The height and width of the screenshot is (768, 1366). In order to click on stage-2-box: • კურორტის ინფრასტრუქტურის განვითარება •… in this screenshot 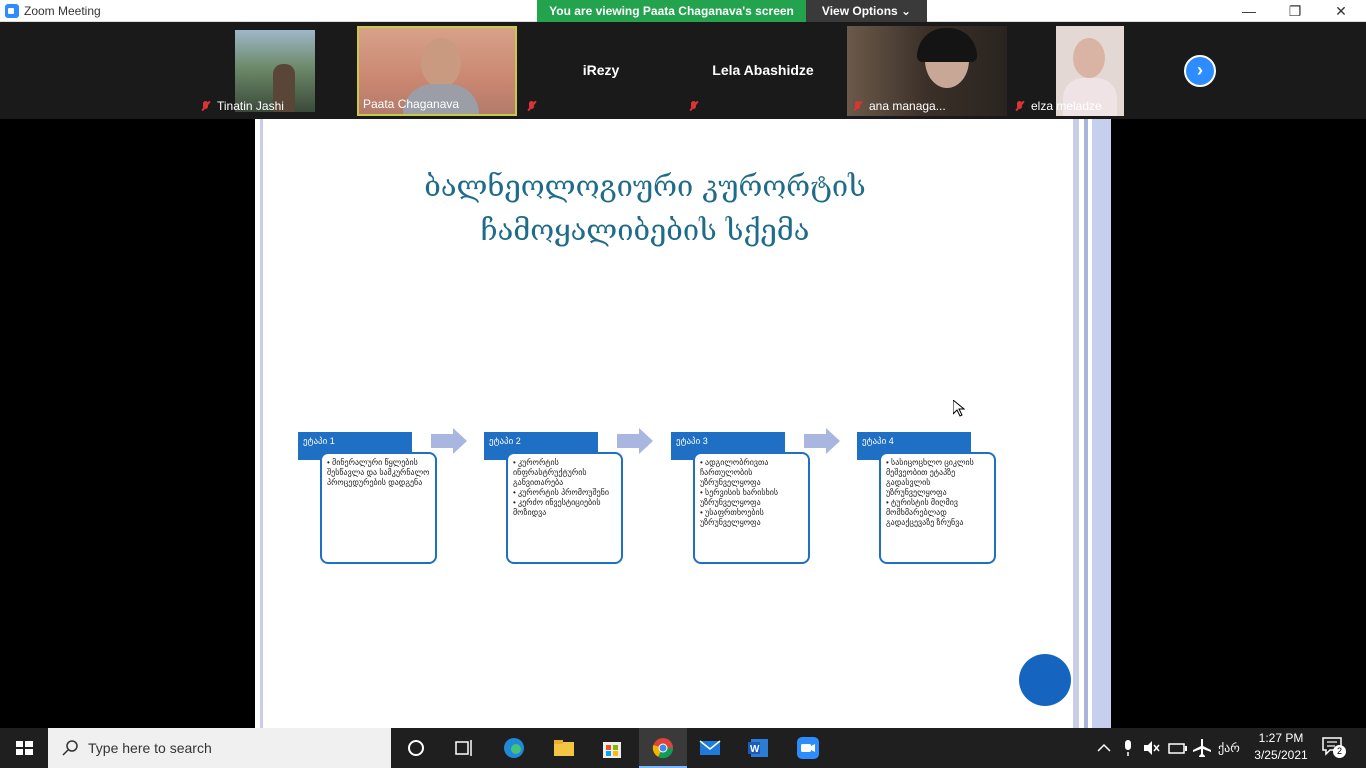, I will do `click(564, 508)`.